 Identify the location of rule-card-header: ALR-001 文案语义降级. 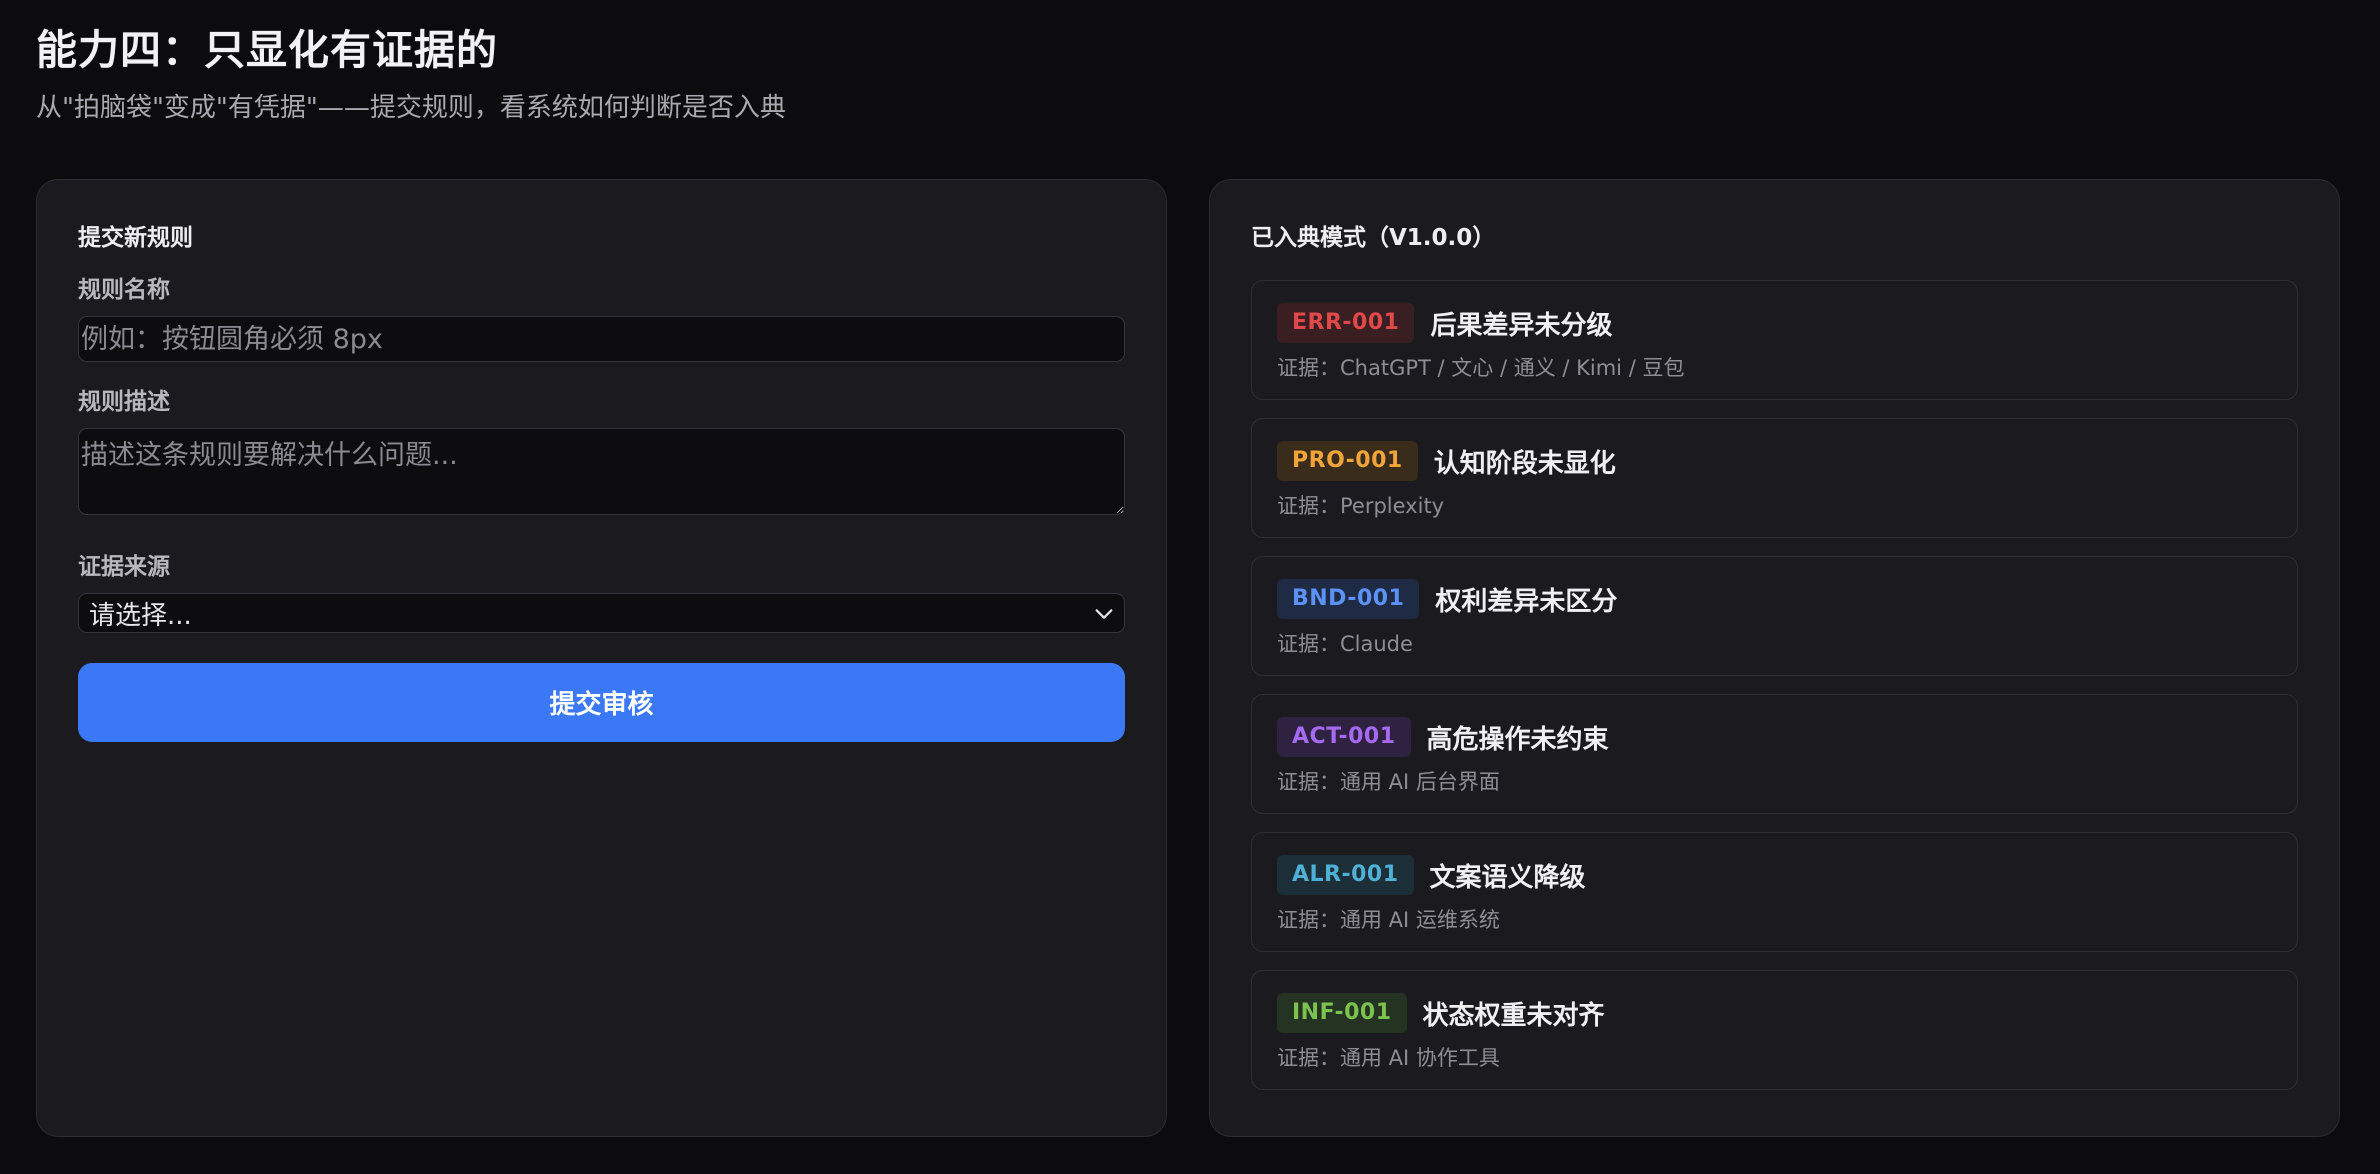
(1774, 875).